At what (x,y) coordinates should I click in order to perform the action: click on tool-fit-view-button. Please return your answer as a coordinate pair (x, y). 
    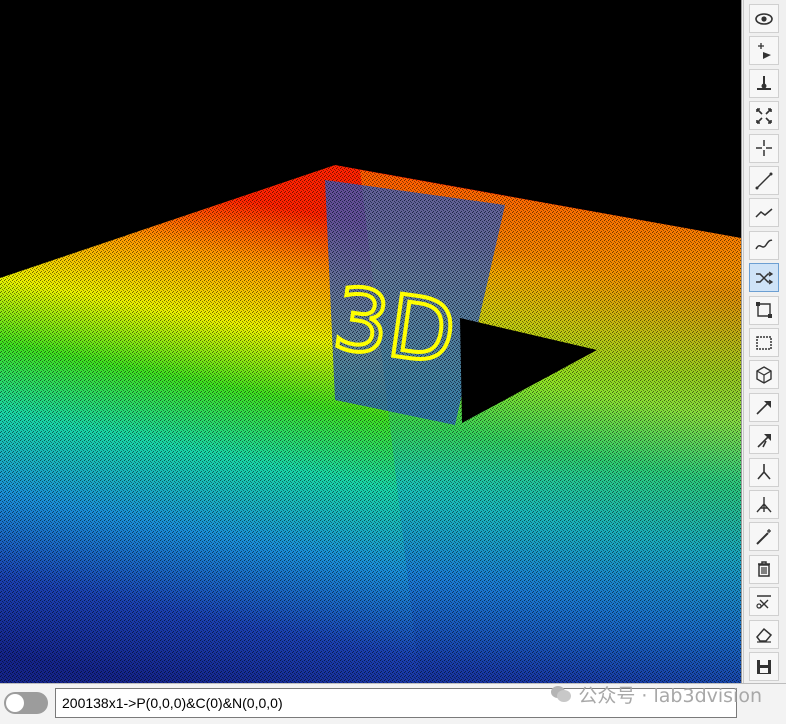
    Looking at the image, I should click on (764, 116).